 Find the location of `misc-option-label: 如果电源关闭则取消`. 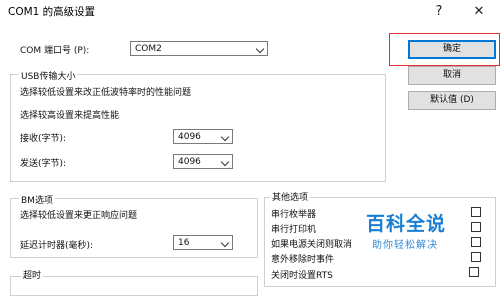

misc-option-label: 如果电源关闭则取消 is located at coordinates (312, 245).